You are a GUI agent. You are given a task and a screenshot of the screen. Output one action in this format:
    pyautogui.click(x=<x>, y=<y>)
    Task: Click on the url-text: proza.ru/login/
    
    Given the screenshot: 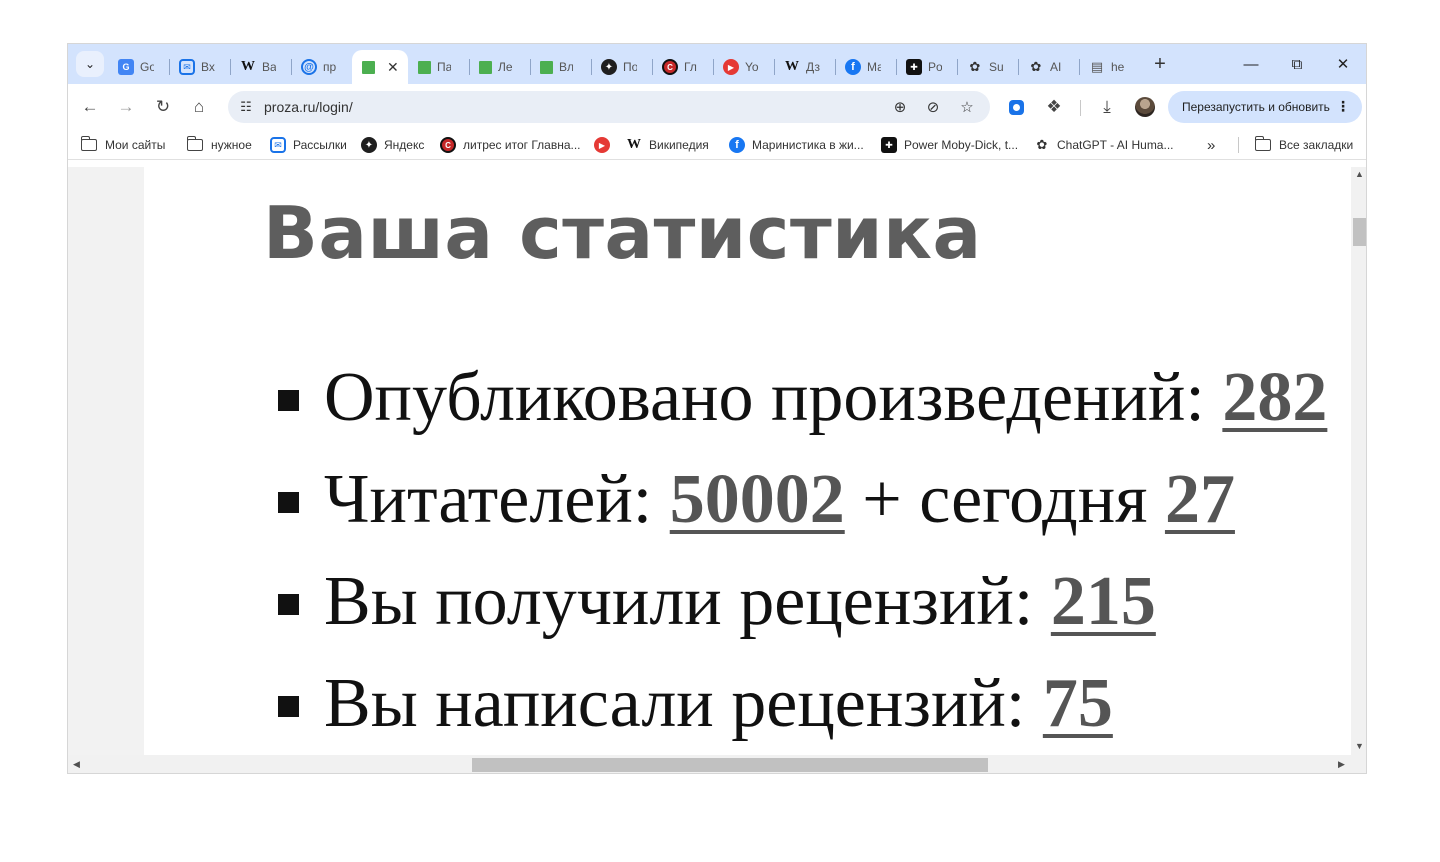 What is the action you would take?
    pyautogui.click(x=308, y=107)
    